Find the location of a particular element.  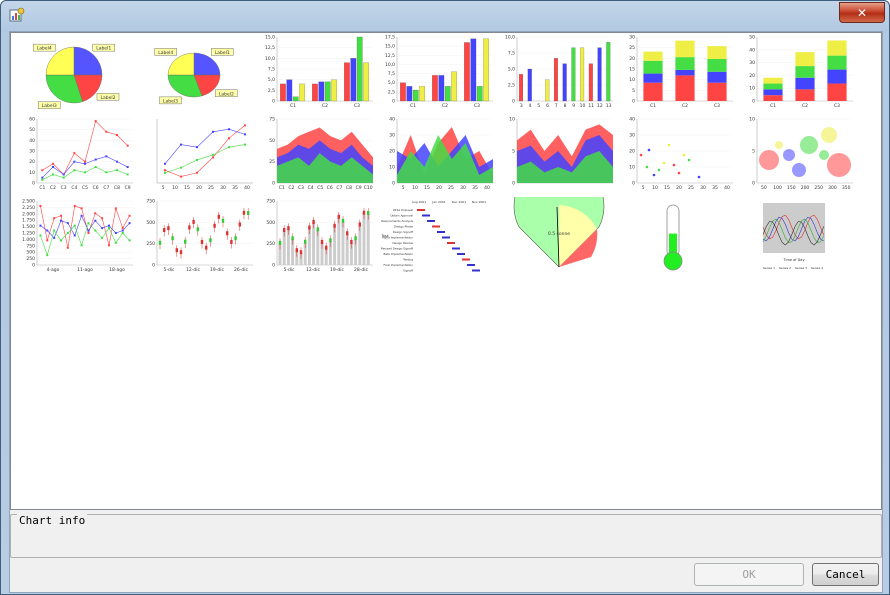

chart-thumbnail: 0 250 500 750 5-dic 12-dic 19-dic 28-dic is located at coordinates (318, 237).